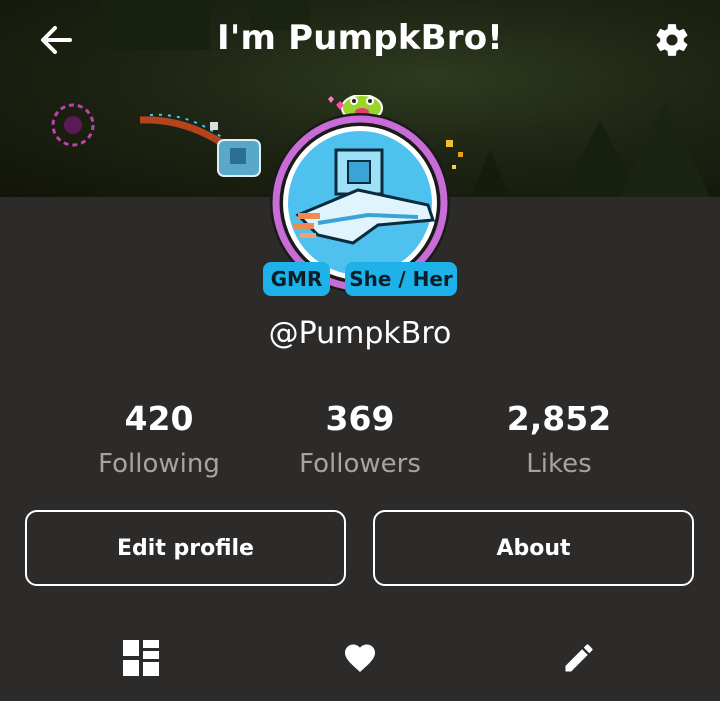 The width and height of the screenshot is (720, 701). What do you see at coordinates (159, 441) in the screenshot?
I see `stat-following: 420 Following` at bounding box center [159, 441].